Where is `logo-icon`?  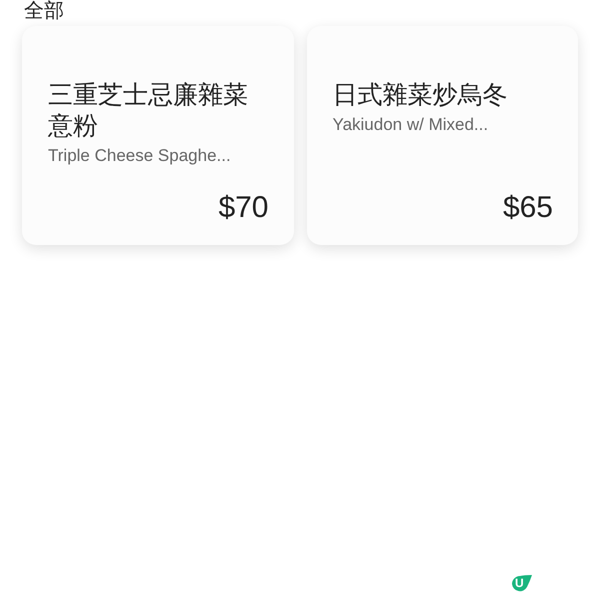
logo-icon is located at coordinates (521, 583).